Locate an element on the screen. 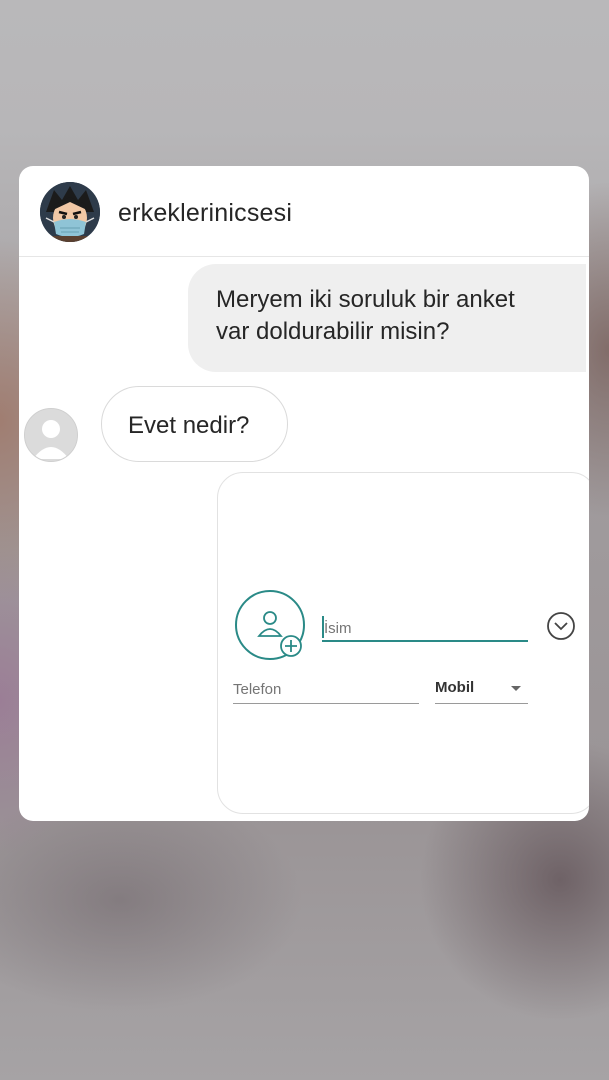 The width and height of the screenshot is (609, 1080). profile-avatar is located at coordinates (70, 212).